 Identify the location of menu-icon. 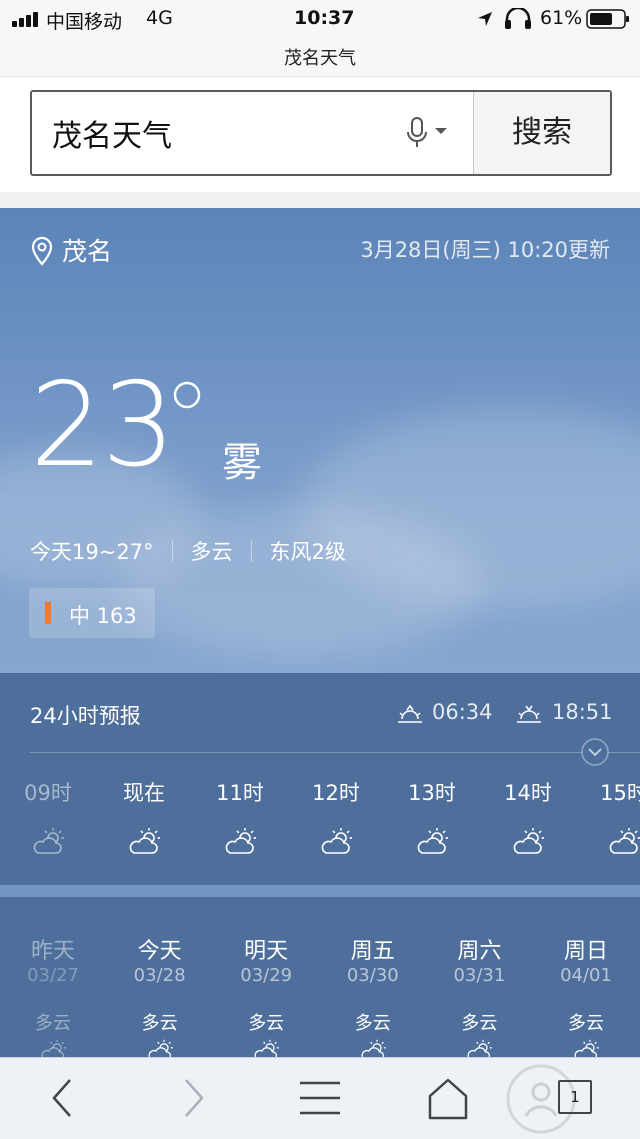
(320, 1098).